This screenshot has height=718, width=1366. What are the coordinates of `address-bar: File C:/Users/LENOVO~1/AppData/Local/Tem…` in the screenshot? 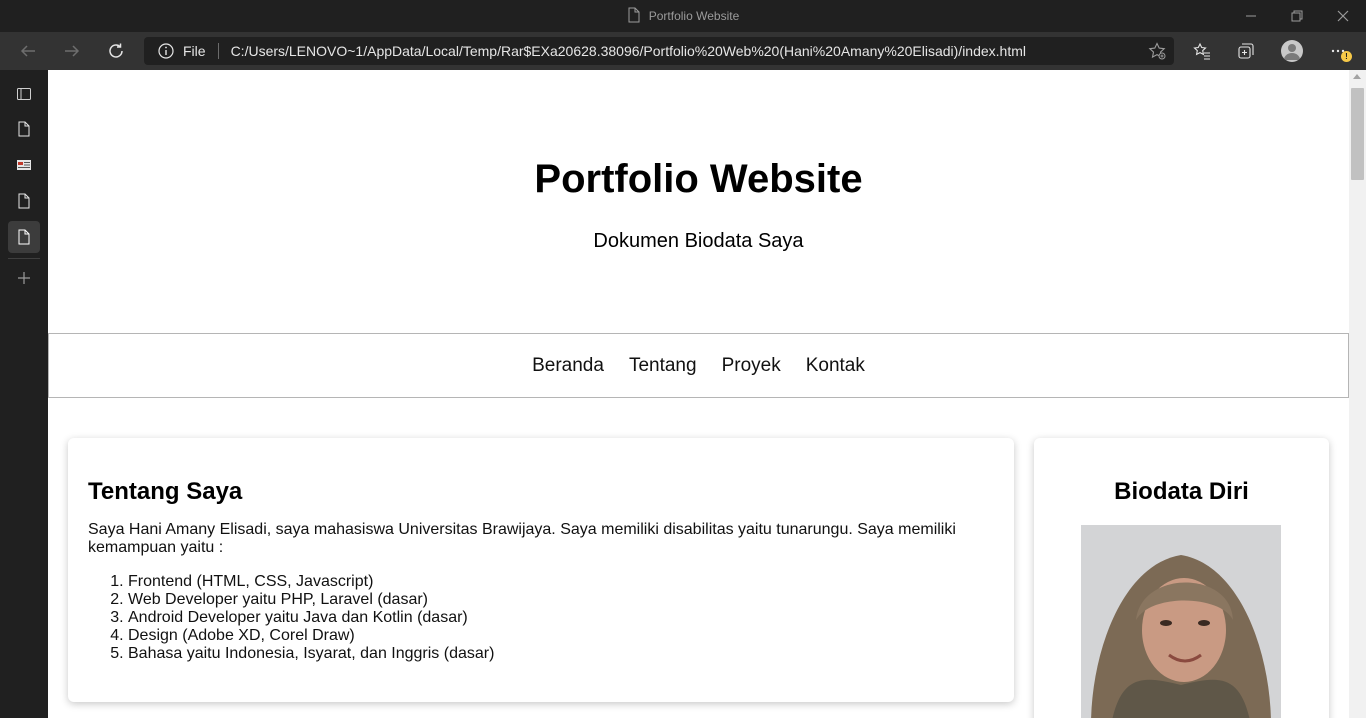 It's located at (659, 51).